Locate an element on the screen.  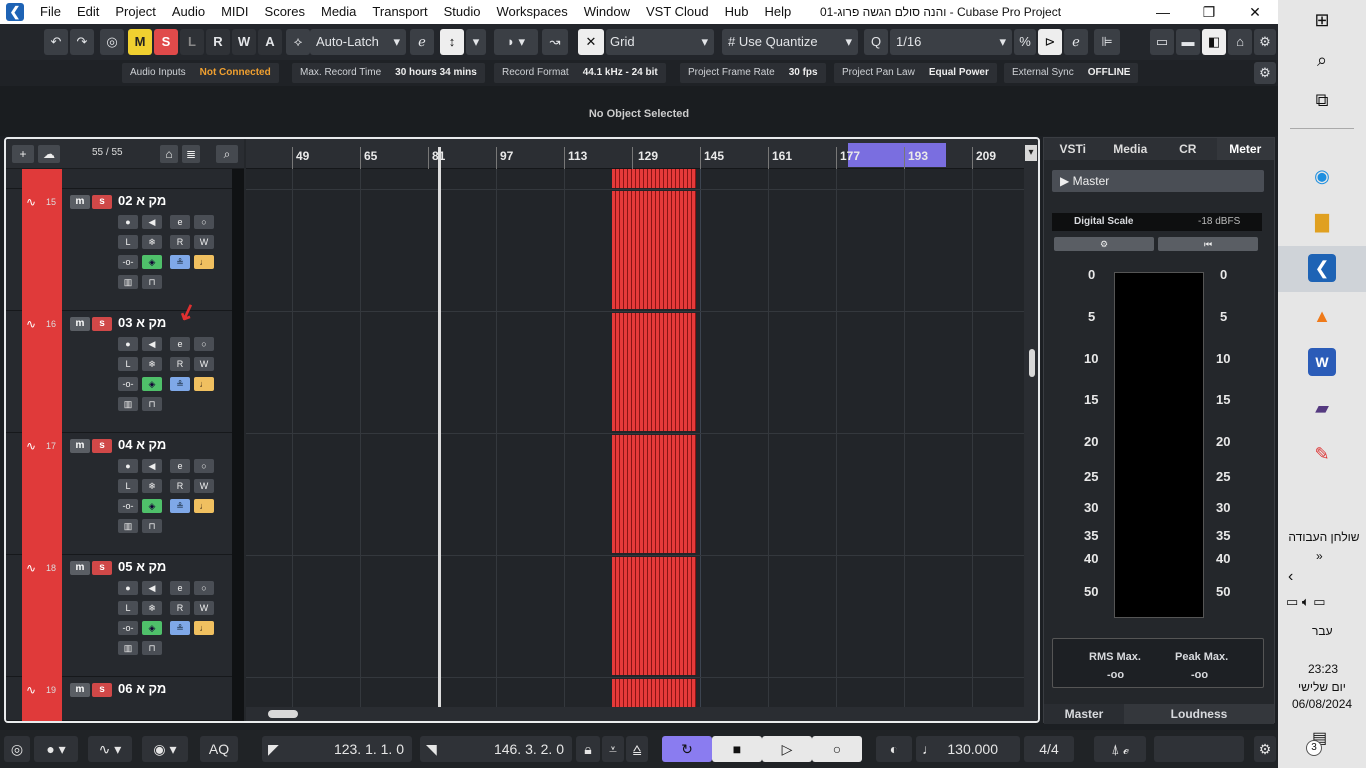
autoscroll-icon: ↝ is located at coordinates (555, 42).